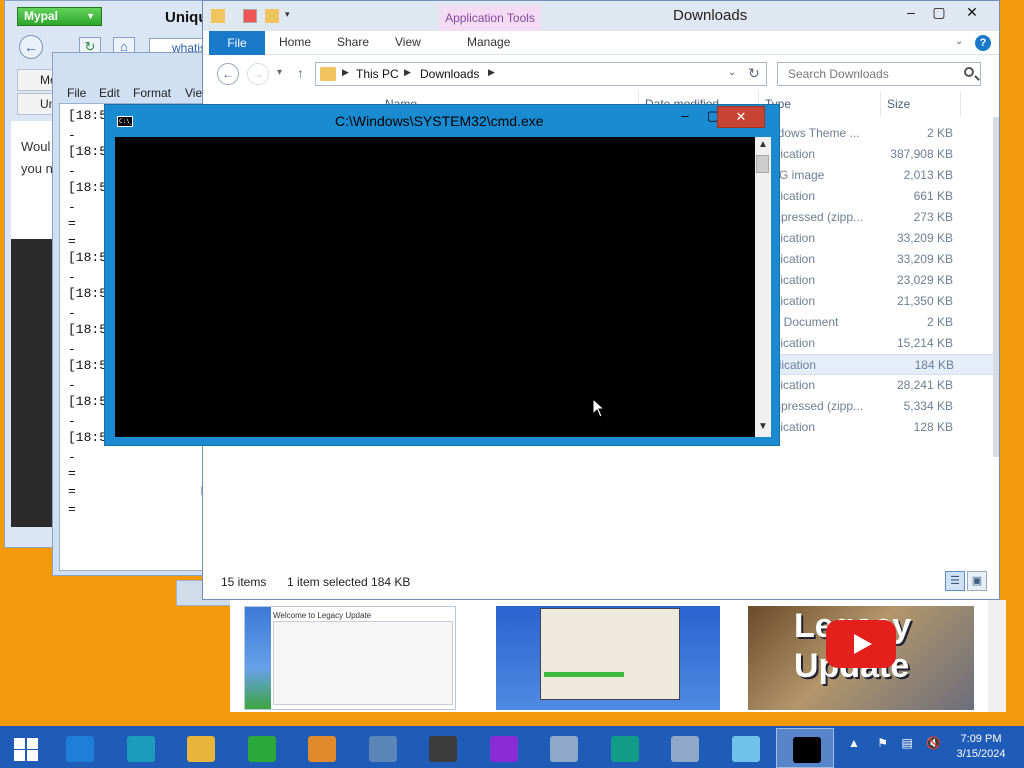 The width and height of the screenshot is (1024, 768). What do you see at coordinates (959, 41) in the screenshot?
I see `expand-ribbon-icon: ⌄` at bounding box center [959, 41].